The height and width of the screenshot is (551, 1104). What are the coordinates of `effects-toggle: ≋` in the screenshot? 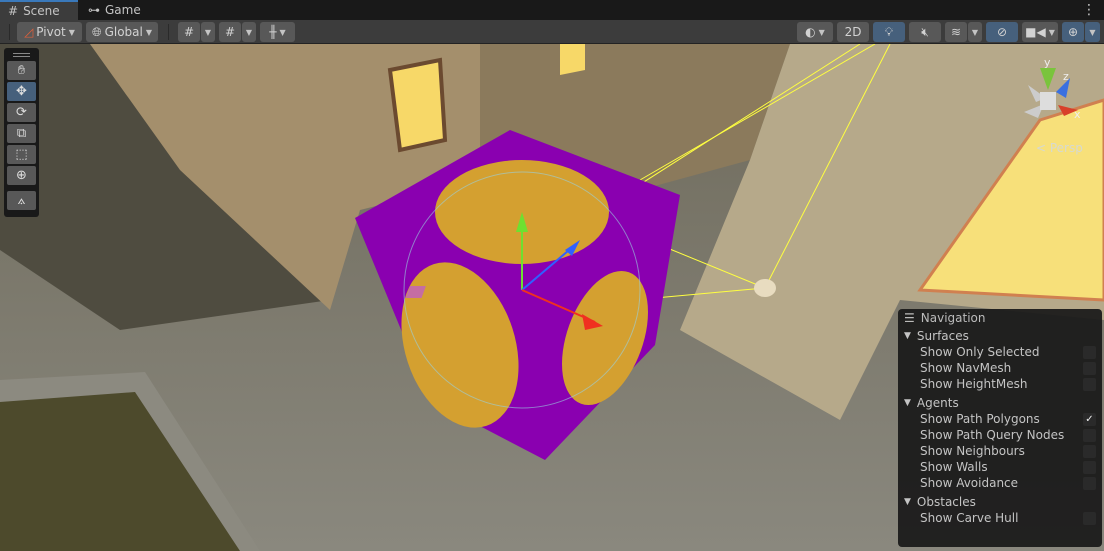 It's located at (956, 32).